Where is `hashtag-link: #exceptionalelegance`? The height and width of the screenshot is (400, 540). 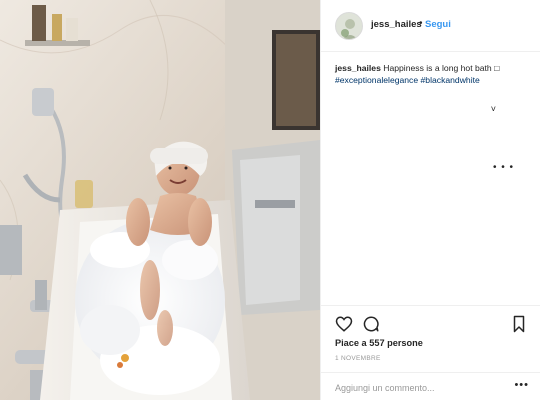
hashtag-link: #exceptionalelegance is located at coordinates (376, 80).